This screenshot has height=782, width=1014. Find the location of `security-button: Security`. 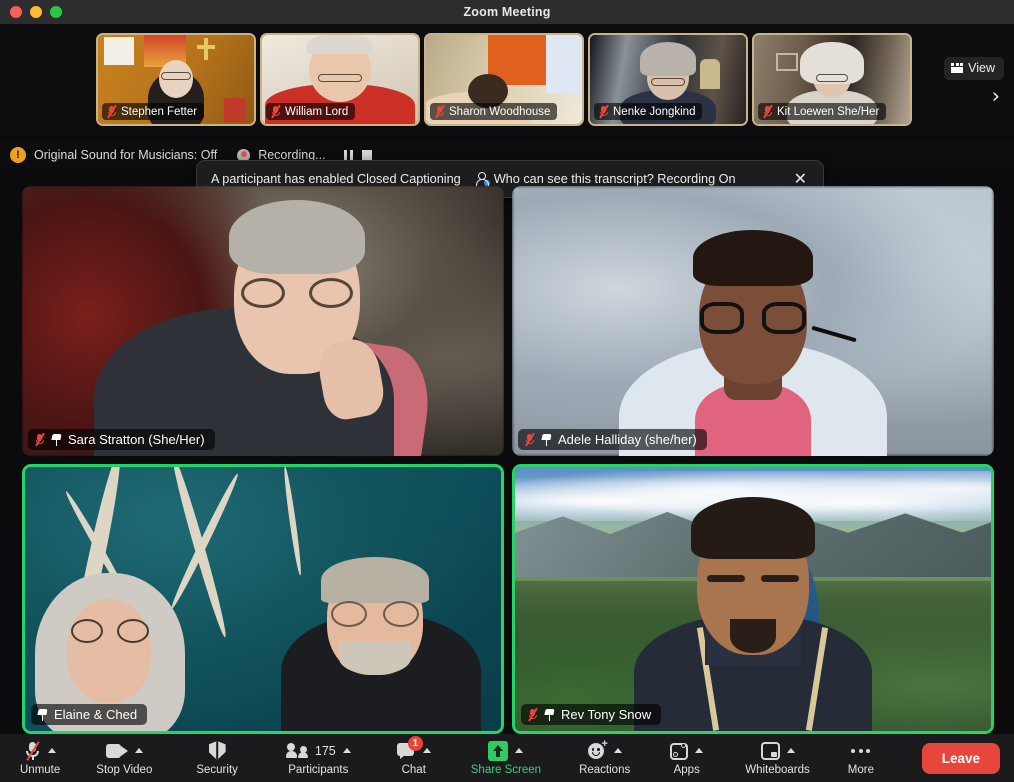

security-button: Security is located at coordinates (217, 758).